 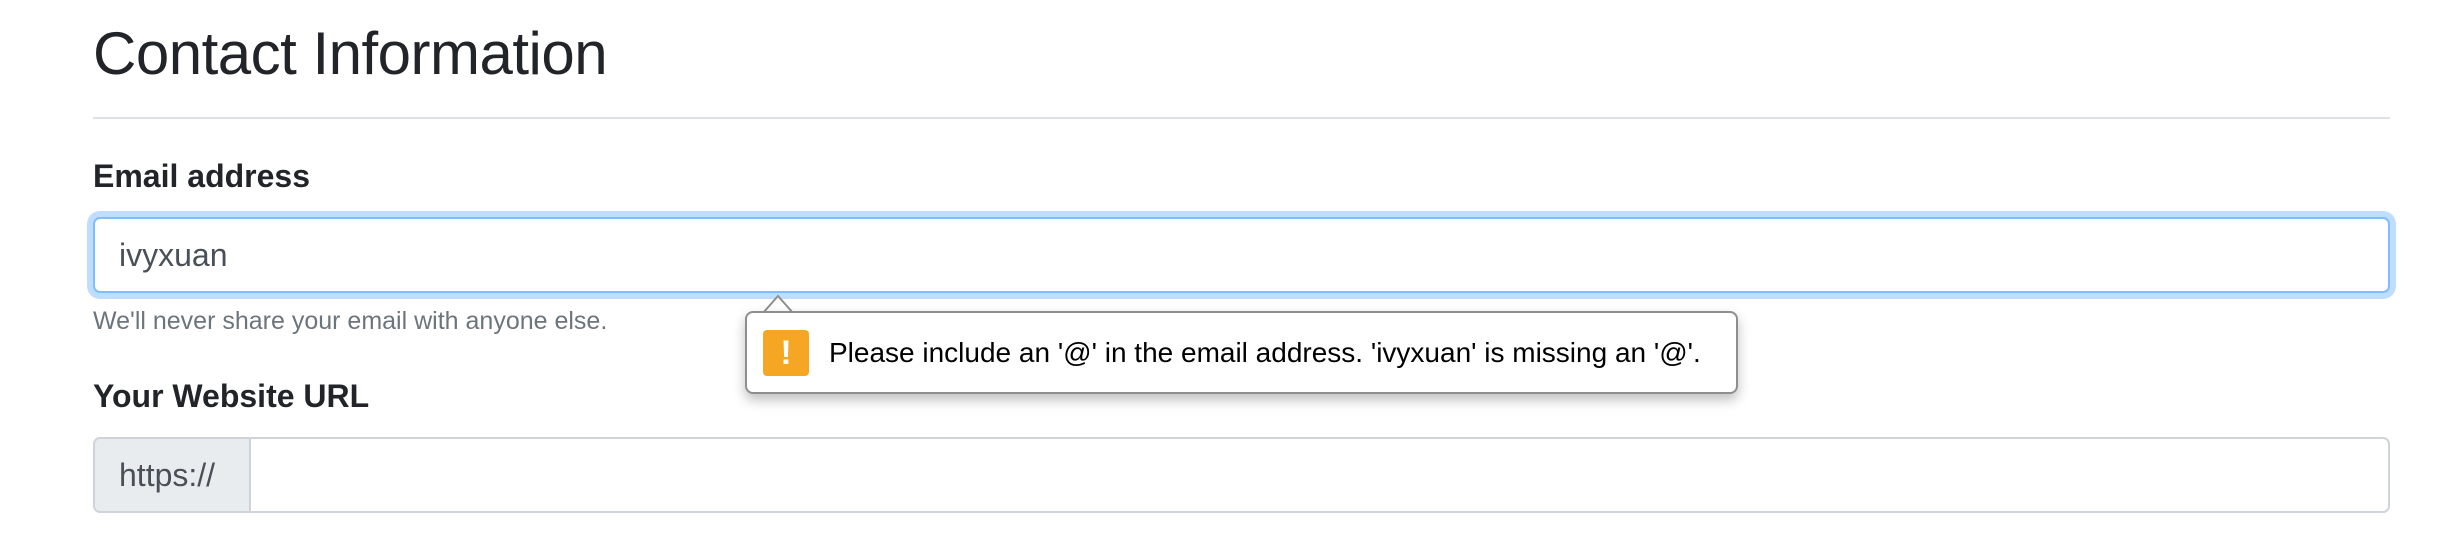 What do you see at coordinates (1241, 118) in the screenshot?
I see `title-divider` at bounding box center [1241, 118].